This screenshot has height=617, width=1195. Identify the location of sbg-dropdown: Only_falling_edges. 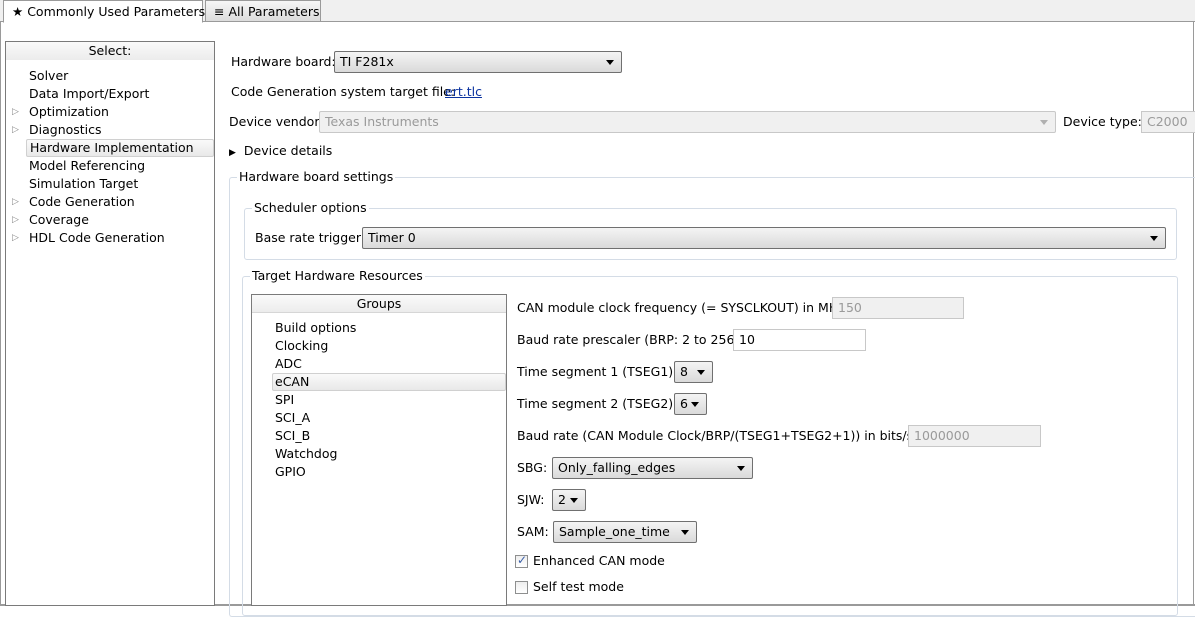
(652, 468).